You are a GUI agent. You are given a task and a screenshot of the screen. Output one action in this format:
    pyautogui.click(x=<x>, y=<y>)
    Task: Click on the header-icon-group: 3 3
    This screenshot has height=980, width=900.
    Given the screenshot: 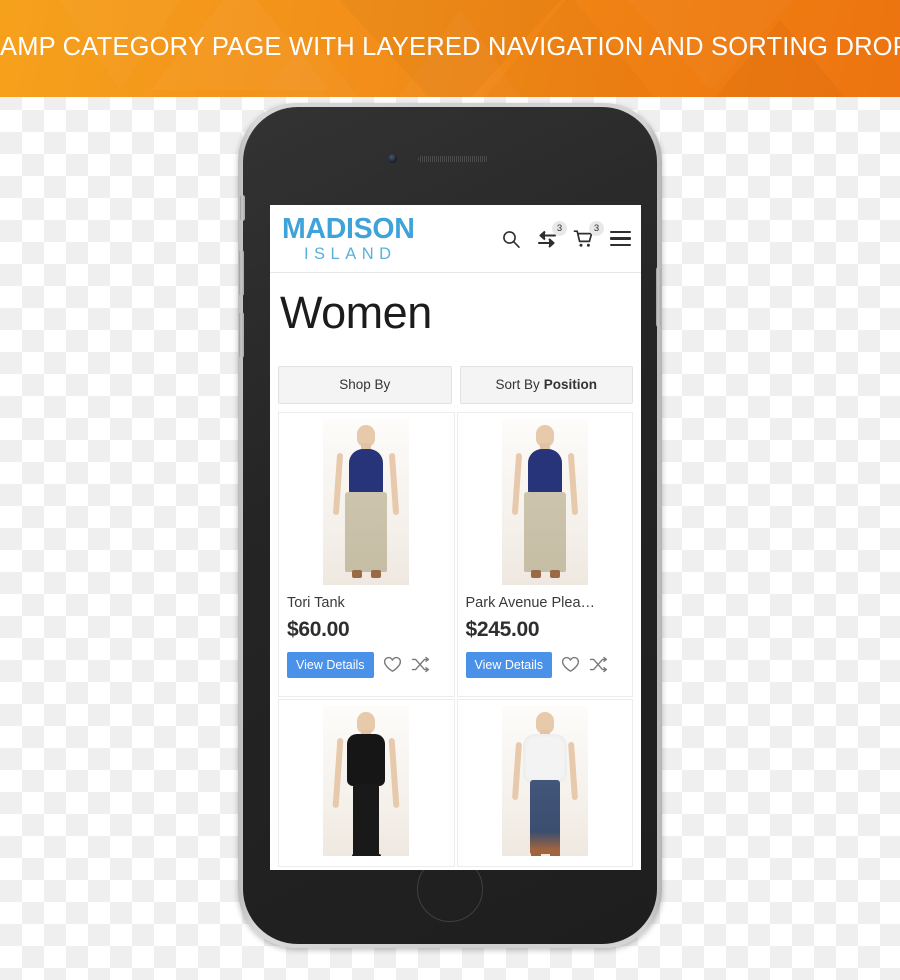 What is the action you would take?
    pyautogui.click(x=566, y=234)
    